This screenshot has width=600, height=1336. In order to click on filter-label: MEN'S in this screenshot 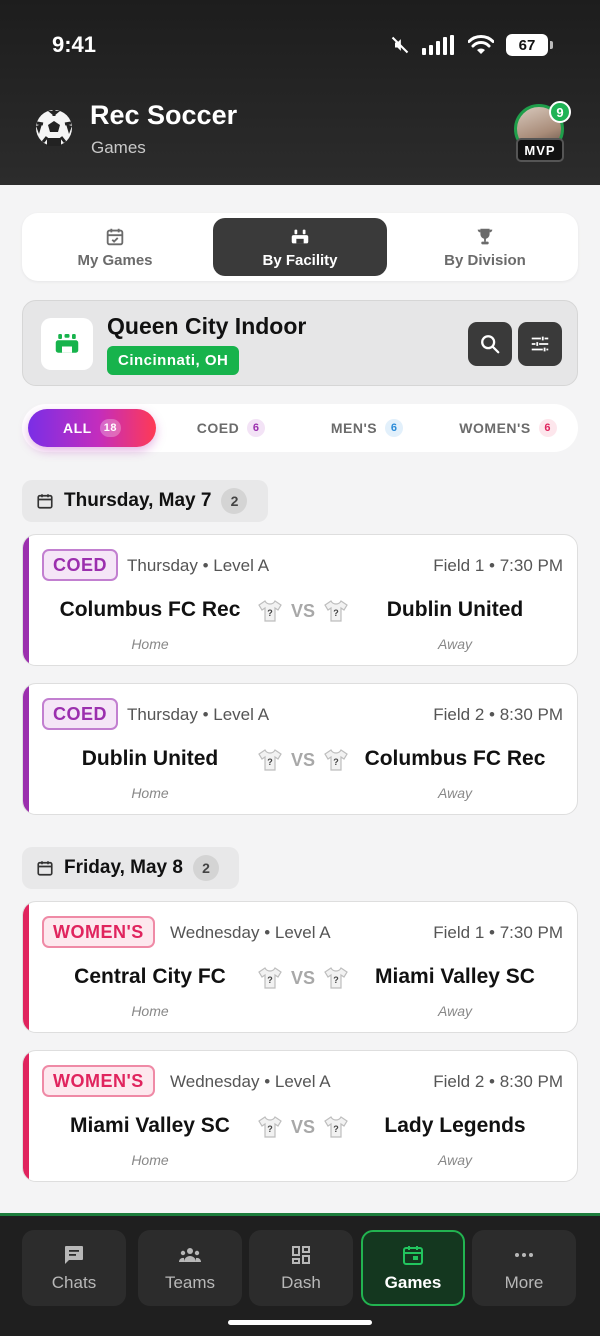, I will do `click(354, 428)`.